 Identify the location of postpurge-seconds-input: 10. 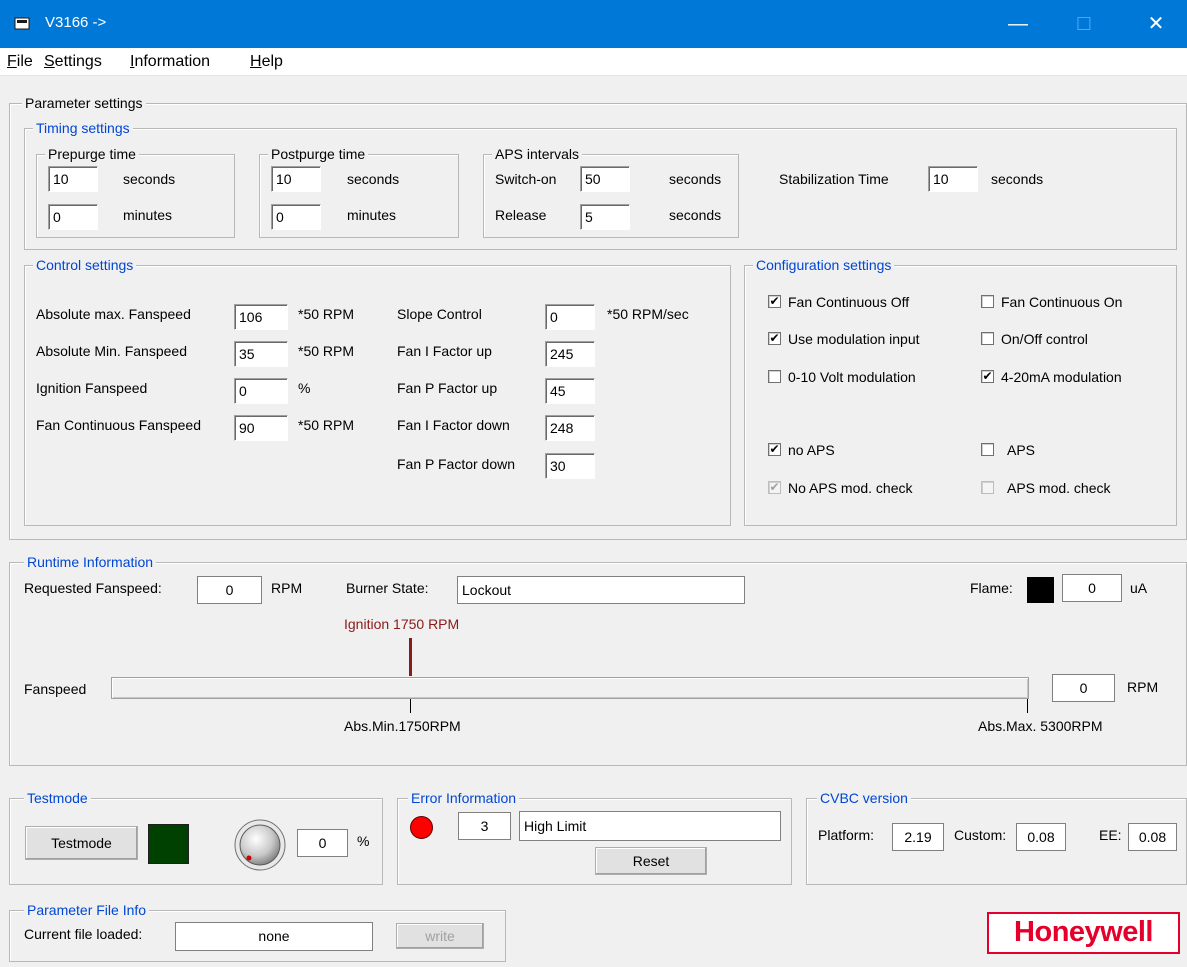
(296, 179).